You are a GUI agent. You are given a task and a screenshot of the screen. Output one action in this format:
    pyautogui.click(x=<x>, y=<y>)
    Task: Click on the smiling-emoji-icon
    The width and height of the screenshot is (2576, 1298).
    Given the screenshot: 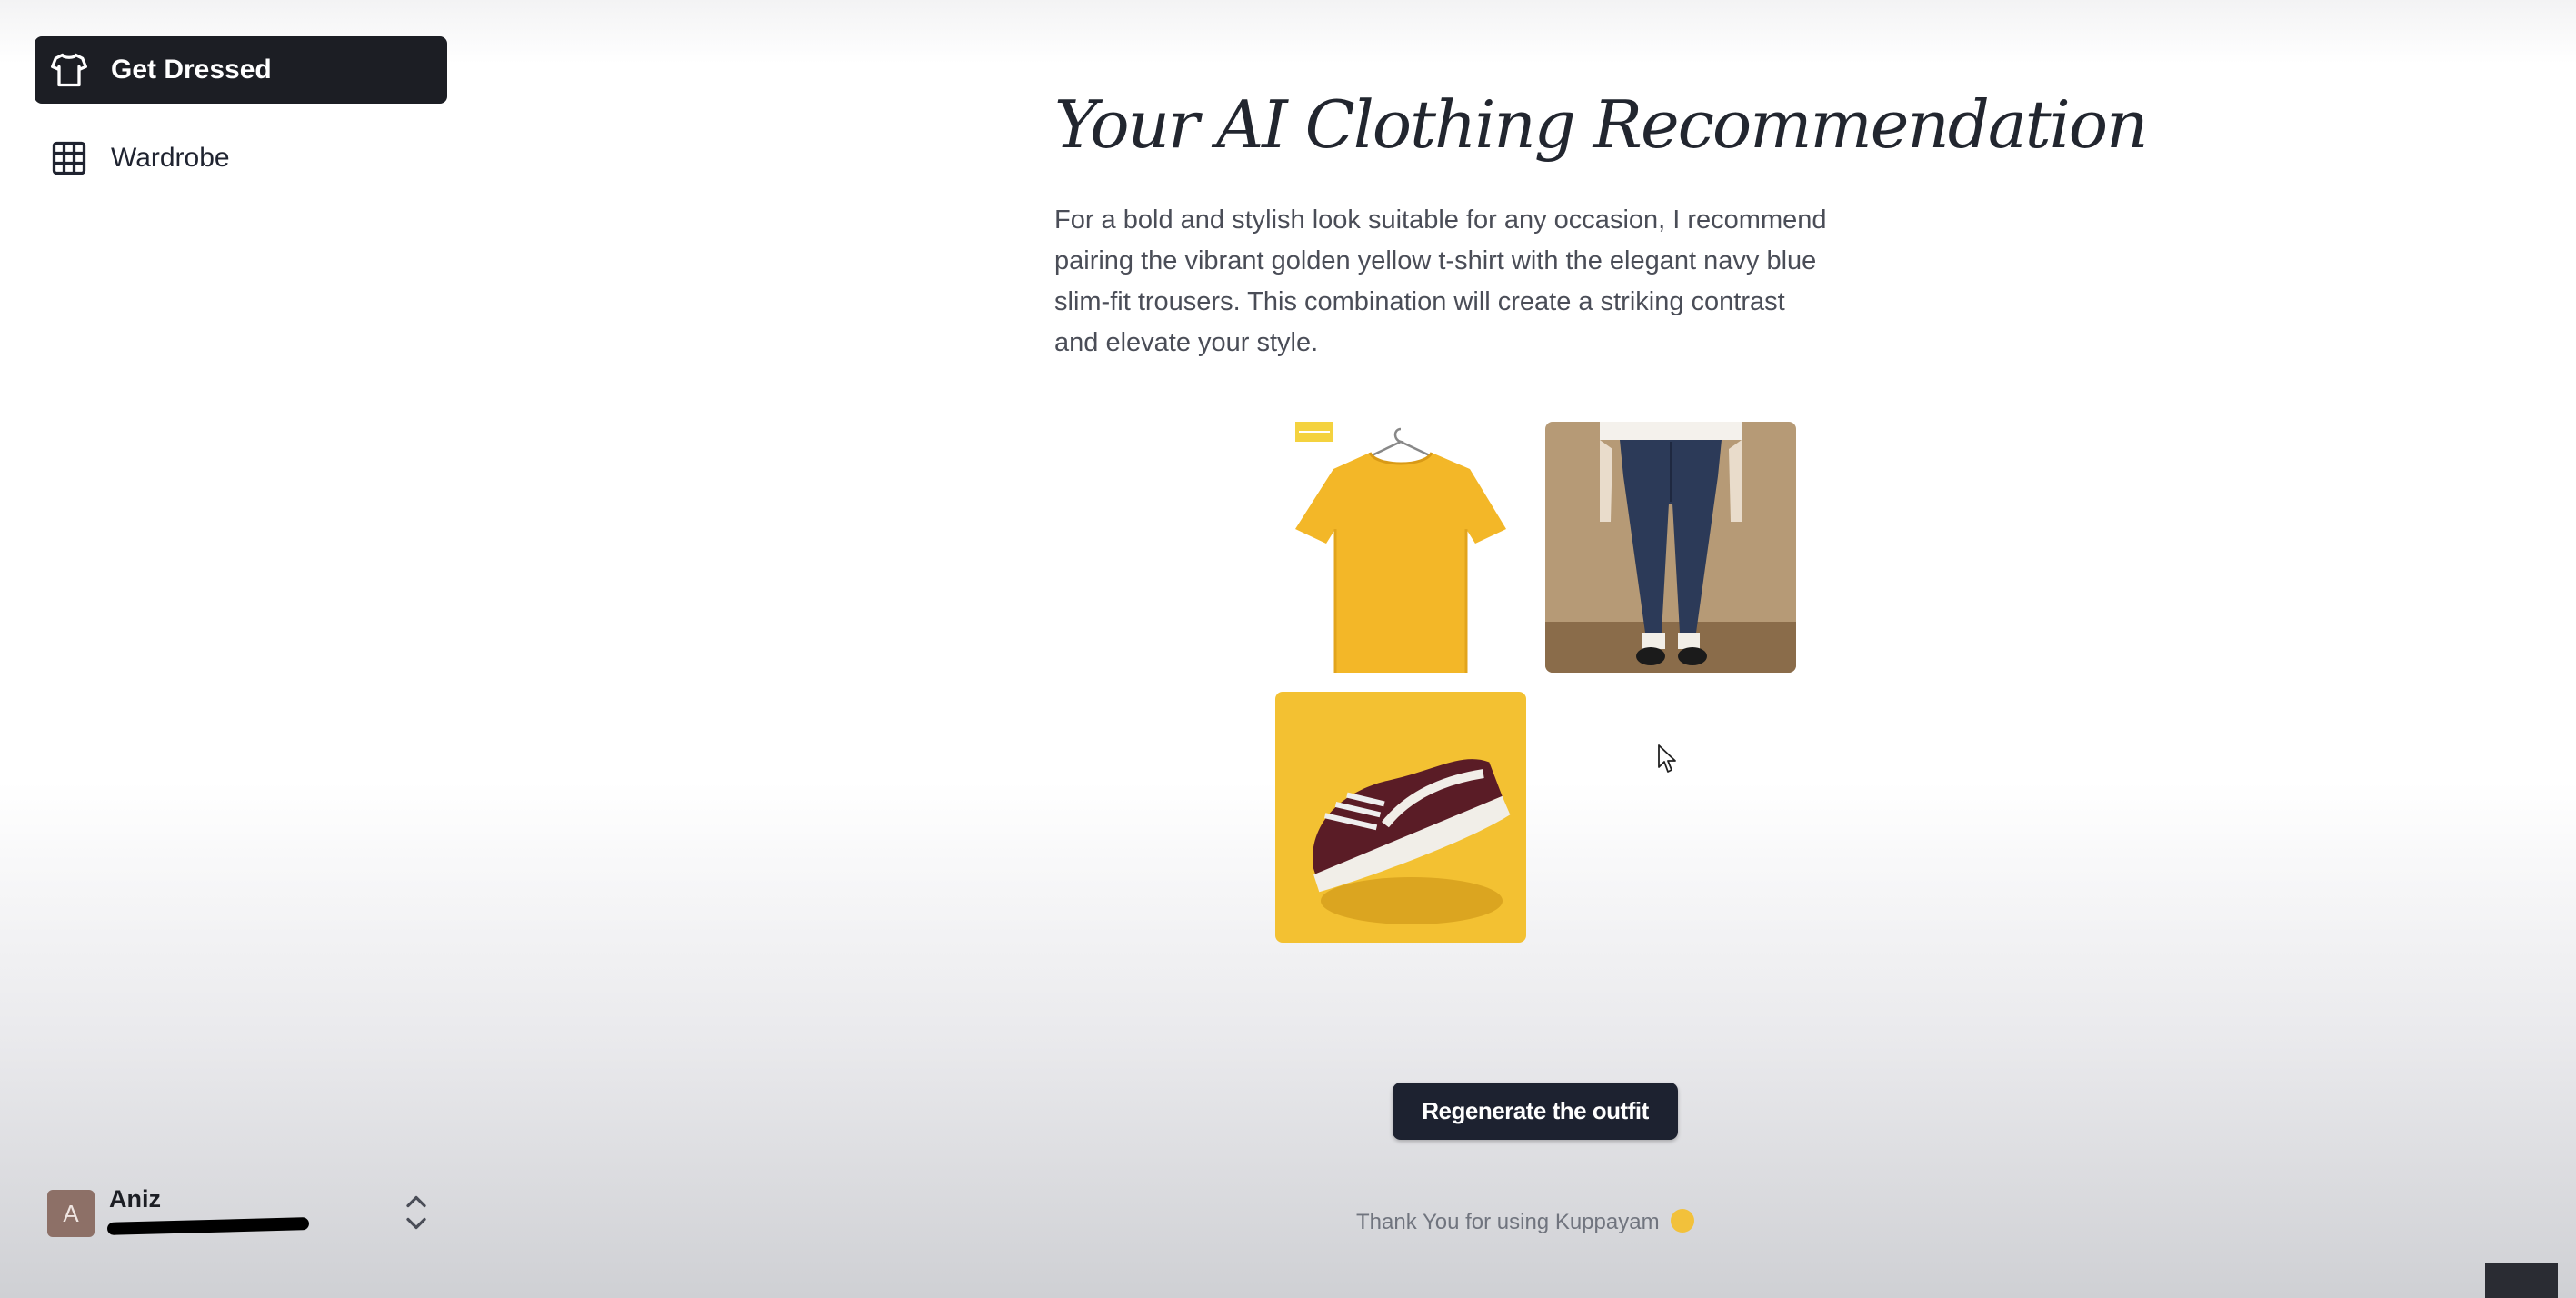 What is the action you would take?
    pyautogui.click(x=1683, y=1221)
    